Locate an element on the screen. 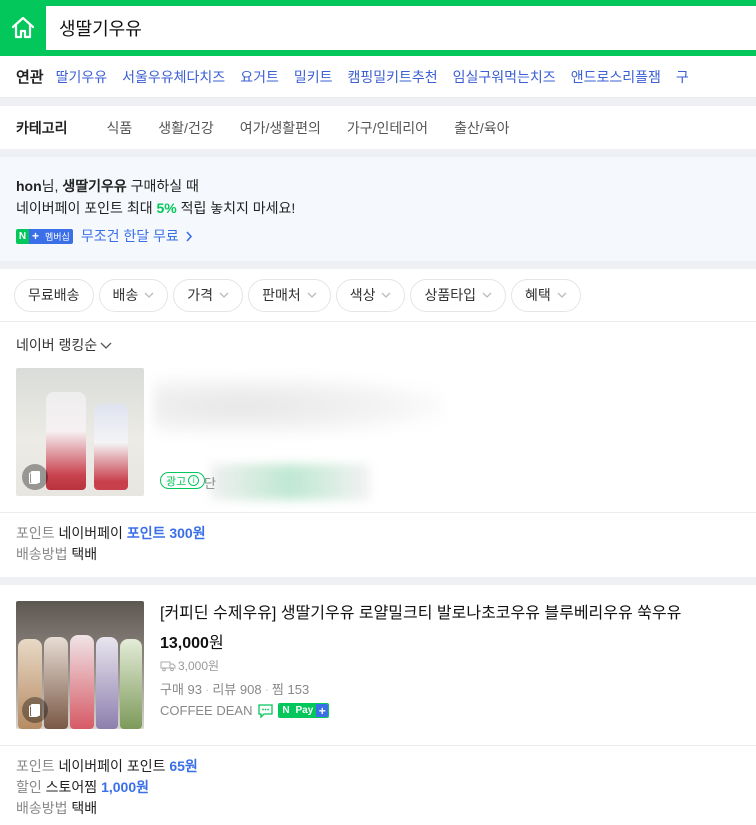 This screenshot has height=825, width=756. promo-text: 적립 놓치지 마세요! is located at coordinates (236, 208).